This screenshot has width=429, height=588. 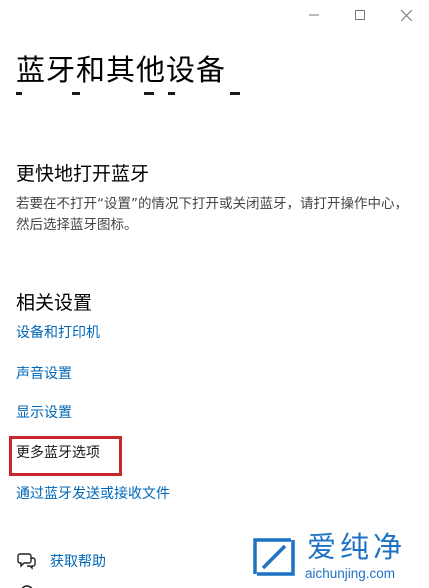 What do you see at coordinates (54, 303) in the screenshot?
I see `related-settings-heading: 相关设置` at bounding box center [54, 303].